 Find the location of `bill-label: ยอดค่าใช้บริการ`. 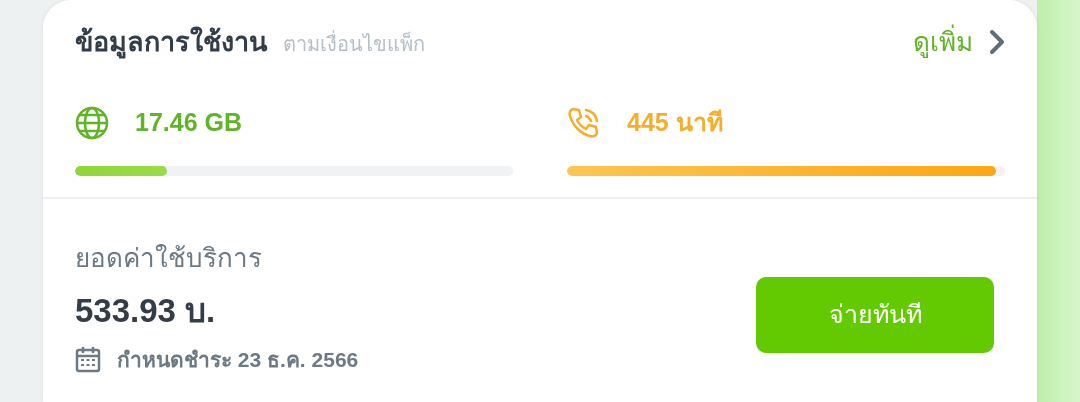

bill-label: ยอดค่าใช้บริการ is located at coordinates (169, 258).